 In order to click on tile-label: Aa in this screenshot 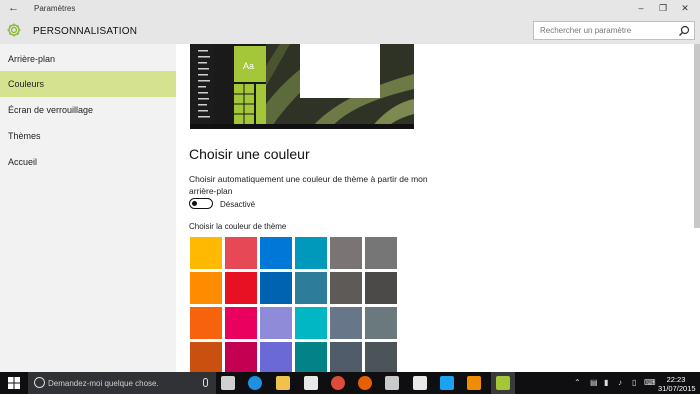, I will do `click(249, 66)`.